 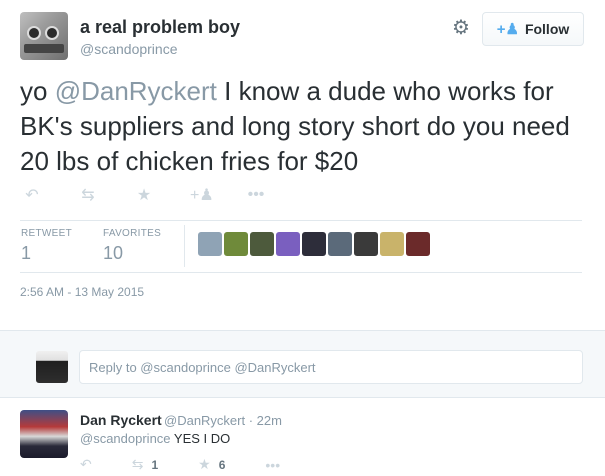 I want to click on reply-actions: ↶ ⇆ 1 ★ 6 •••, so click(x=200, y=464).